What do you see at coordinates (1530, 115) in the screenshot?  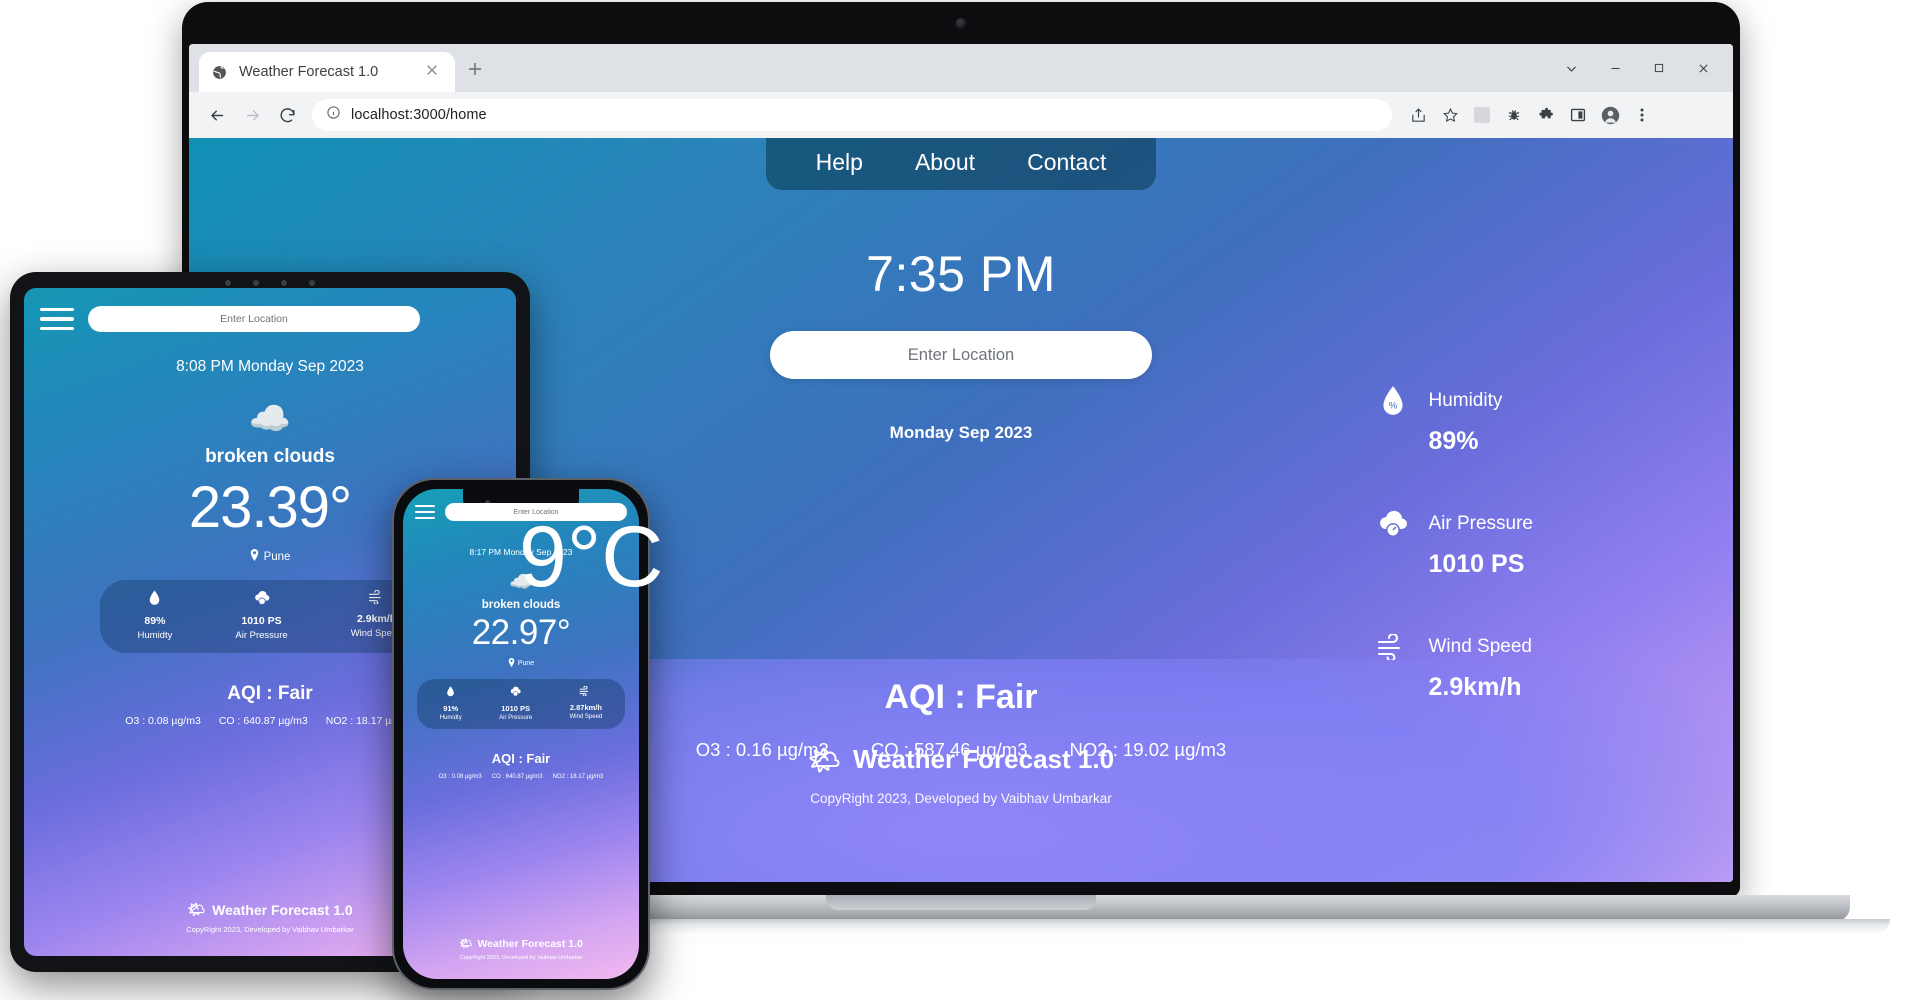 I see `browser-toolbar-icons` at bounding box center [1530, 115].